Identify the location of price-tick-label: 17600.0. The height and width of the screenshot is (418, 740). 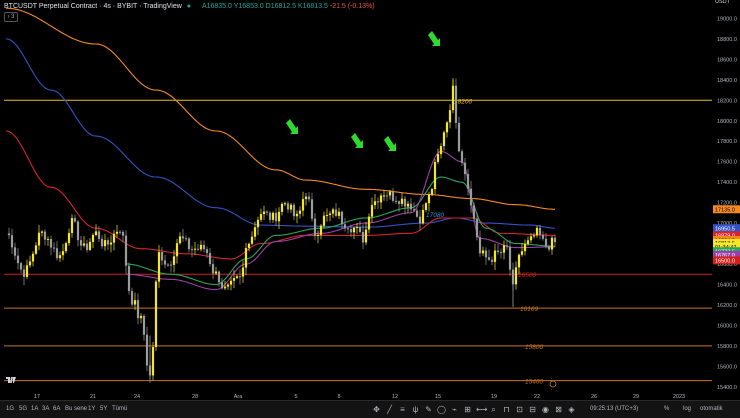
(727, 163).